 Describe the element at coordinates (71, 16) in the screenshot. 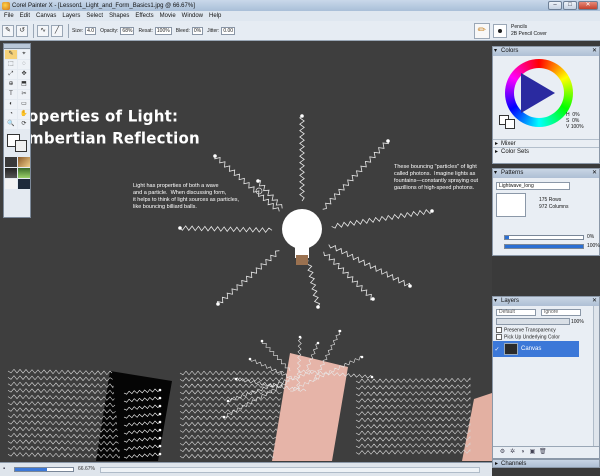

I see `menu-layers: Layers` at that location.